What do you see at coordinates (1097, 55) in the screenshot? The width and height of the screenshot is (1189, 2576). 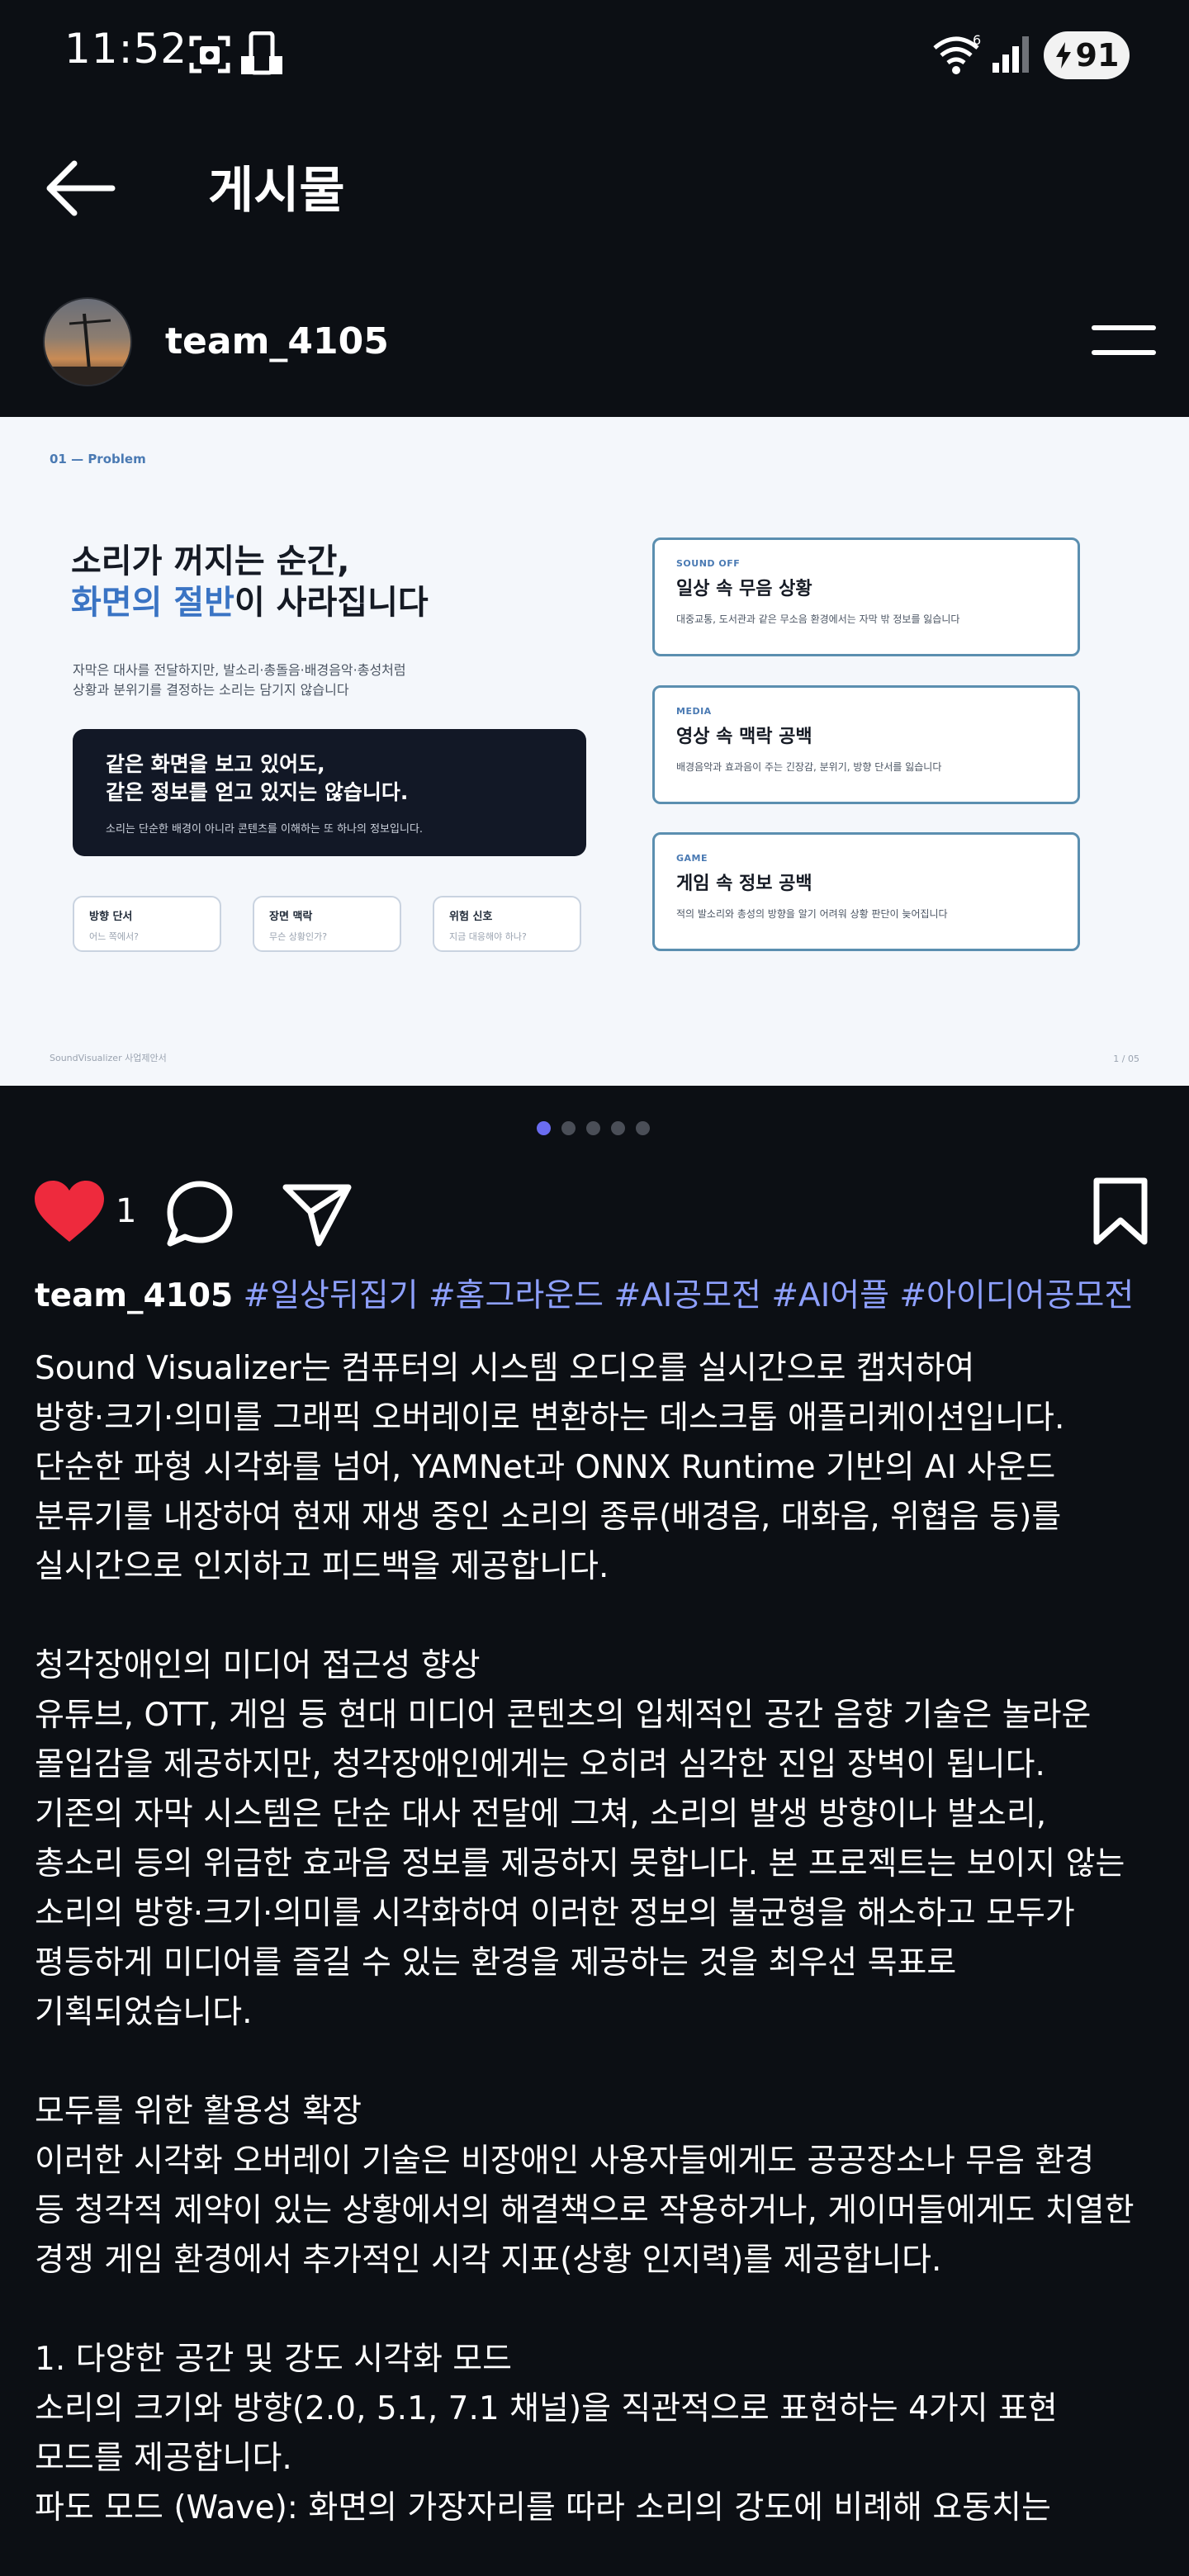 I see `battery-level: 91` at bounding box center [1097, 55].